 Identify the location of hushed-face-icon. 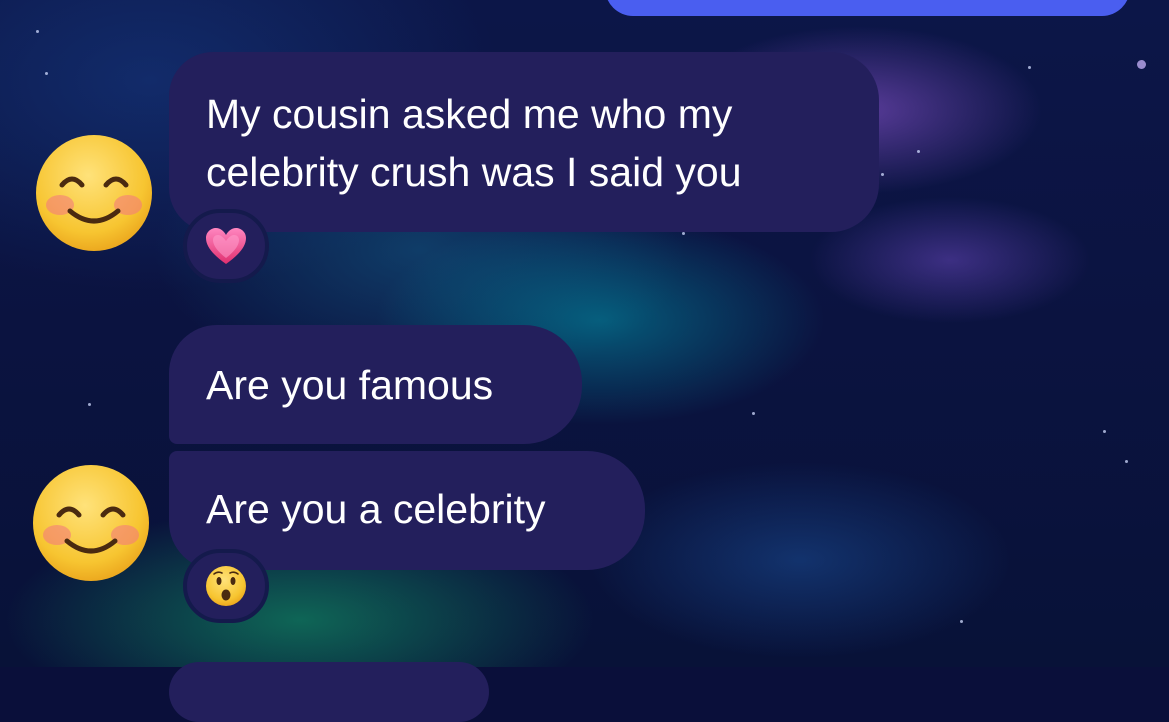
(226, 586).